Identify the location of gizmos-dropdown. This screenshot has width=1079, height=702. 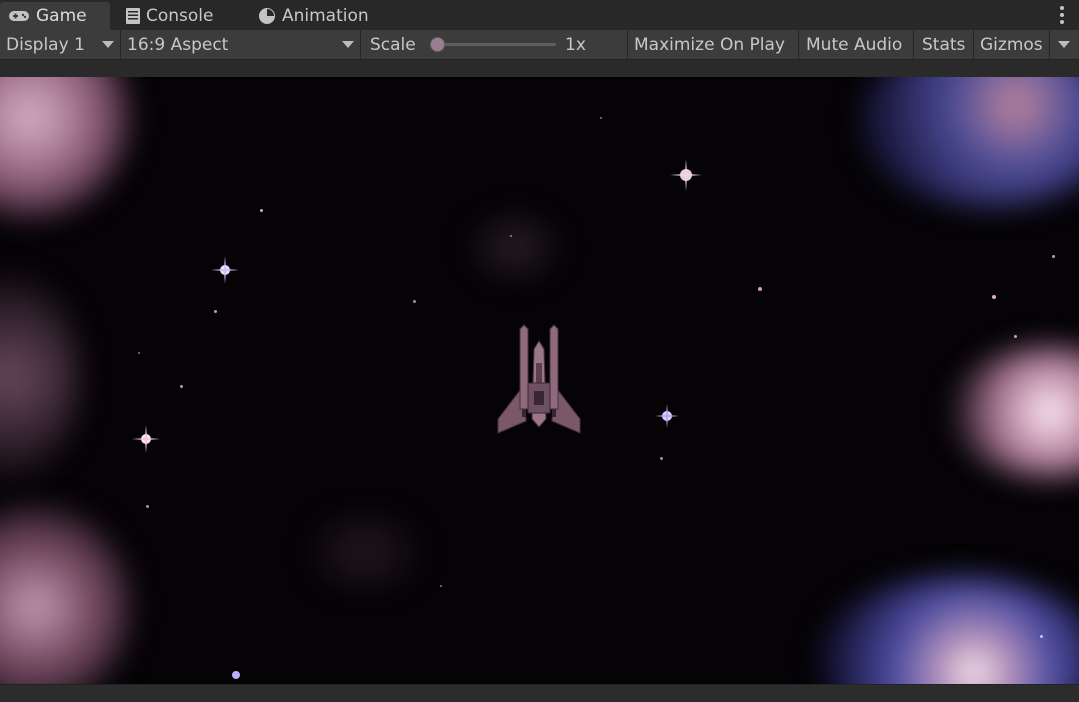
(1064, 44).